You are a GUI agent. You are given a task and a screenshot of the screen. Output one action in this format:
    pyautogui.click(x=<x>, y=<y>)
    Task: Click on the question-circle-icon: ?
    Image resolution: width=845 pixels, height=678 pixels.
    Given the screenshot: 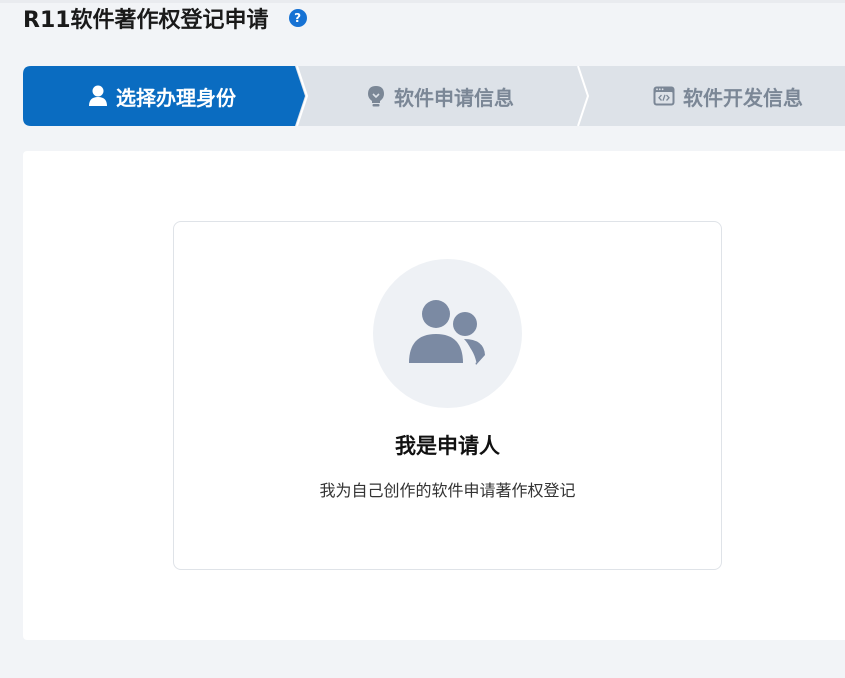 What is the action you would take?
    pyautogui.click(x=297, y=18)
    